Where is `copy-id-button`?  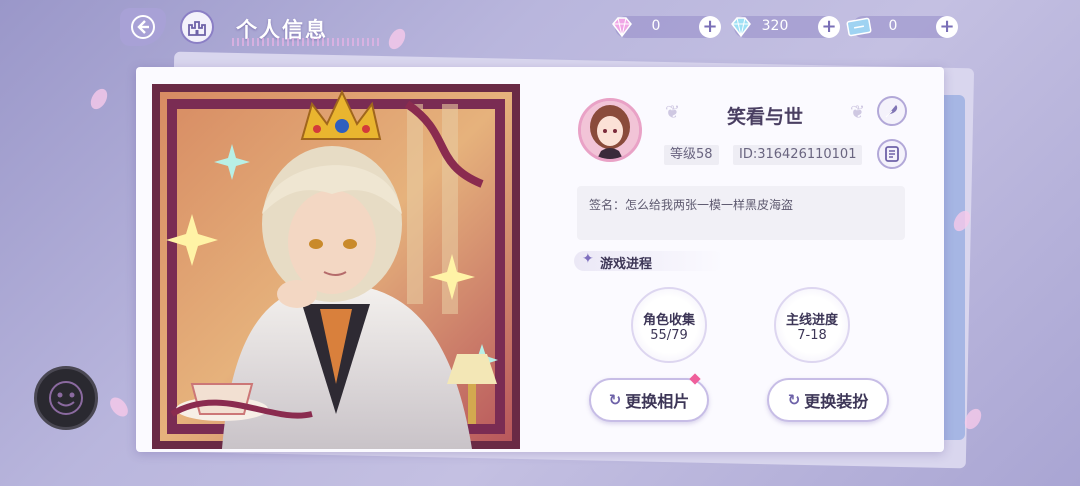
copy-id-button is located at coordinates (892, 154).